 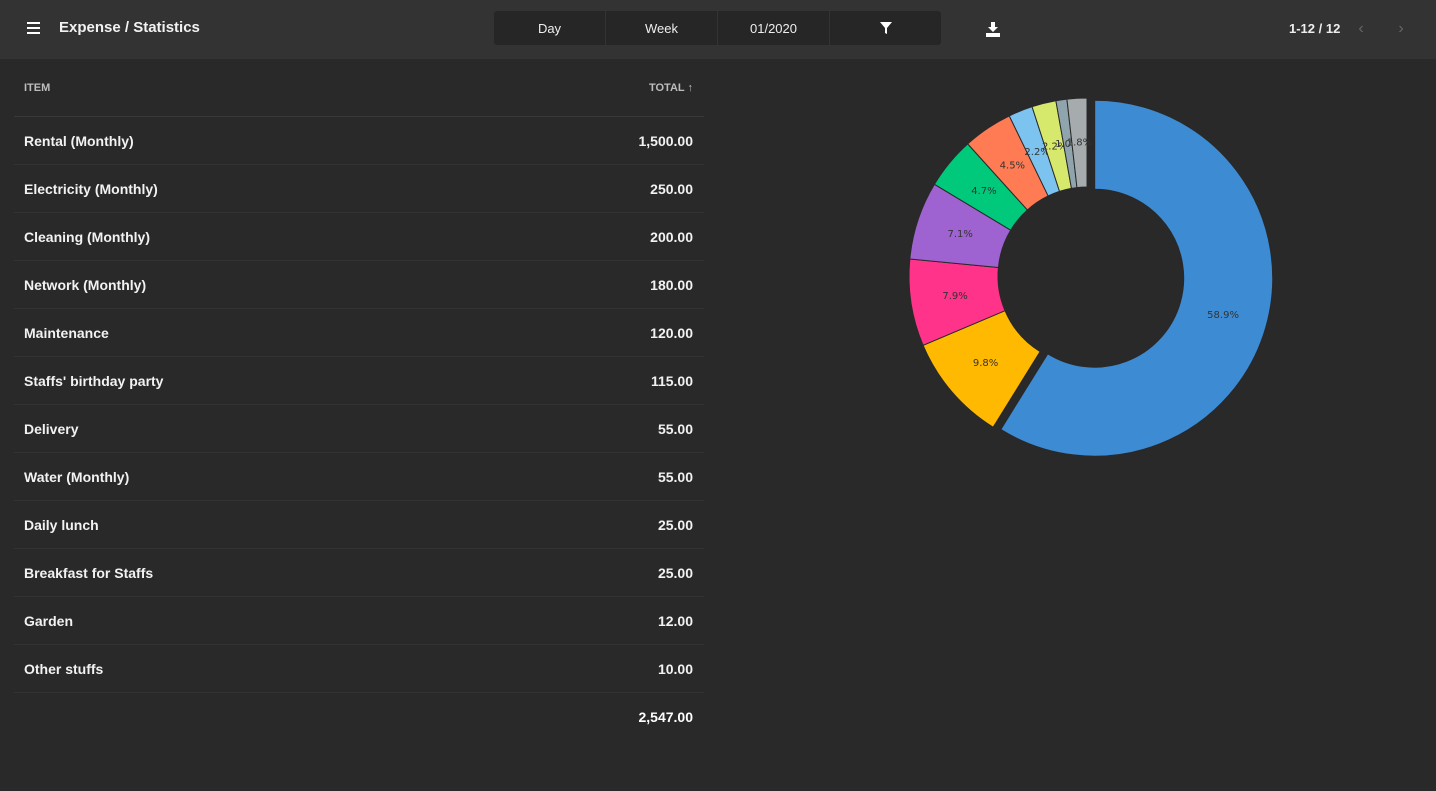 What do you see at coordinates (671, 380) in the screenshot?
I see `item-total: 115.00` at bounding box center [671, 380].